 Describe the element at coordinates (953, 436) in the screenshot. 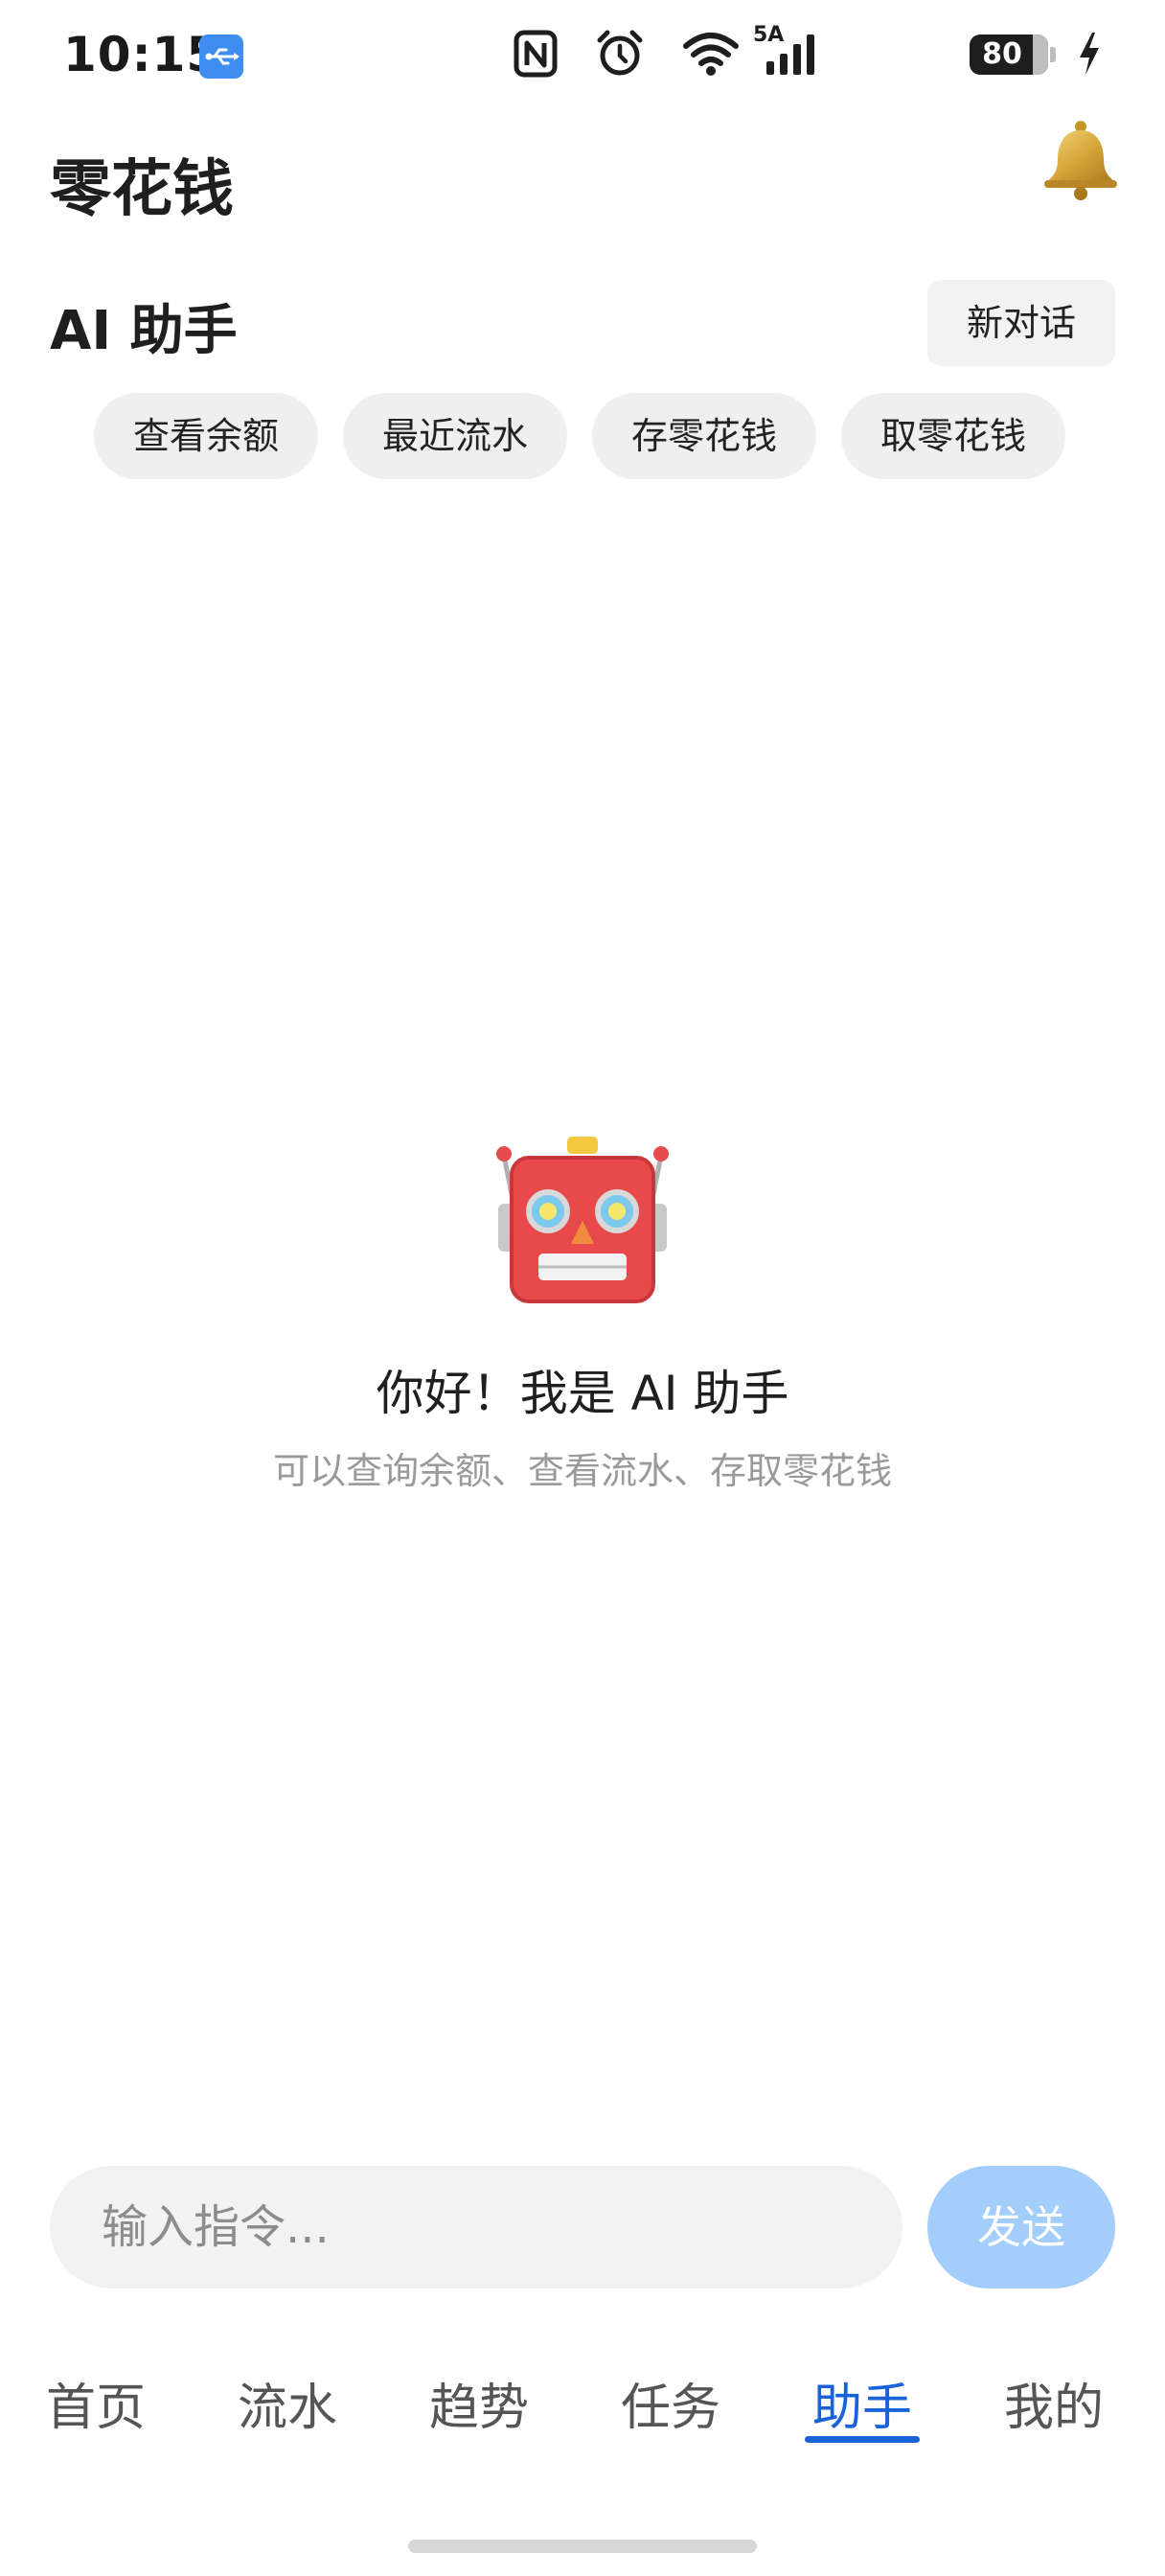

I see `quick-action-withdraw: 取零花钱` at that location.